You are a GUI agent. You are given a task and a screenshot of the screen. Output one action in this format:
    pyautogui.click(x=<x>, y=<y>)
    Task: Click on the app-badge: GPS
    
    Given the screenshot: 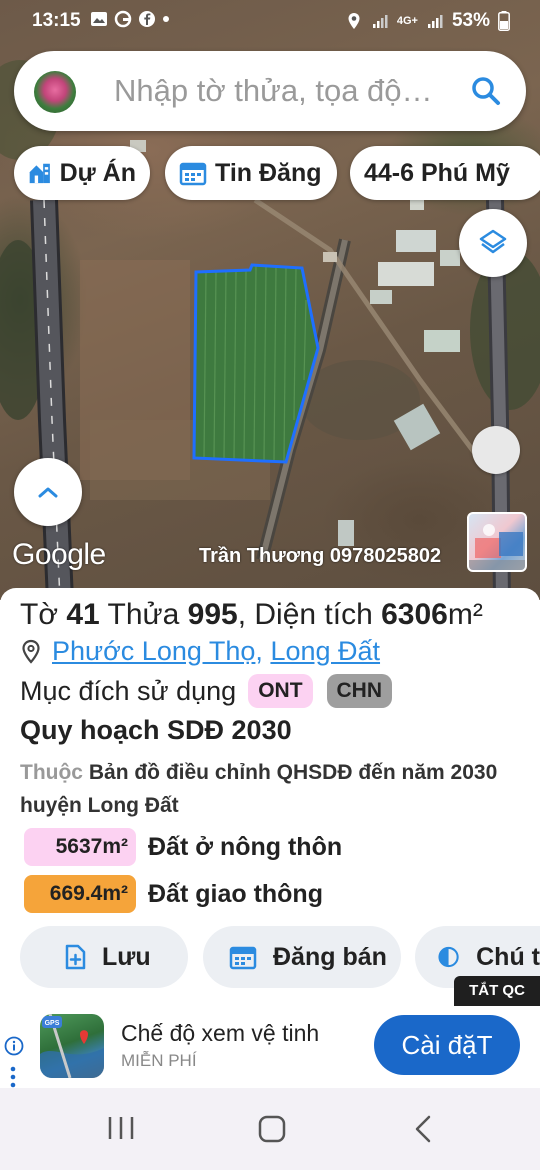 What is the action you would take?
    pyautogui.click(x=52, y=1023)
    